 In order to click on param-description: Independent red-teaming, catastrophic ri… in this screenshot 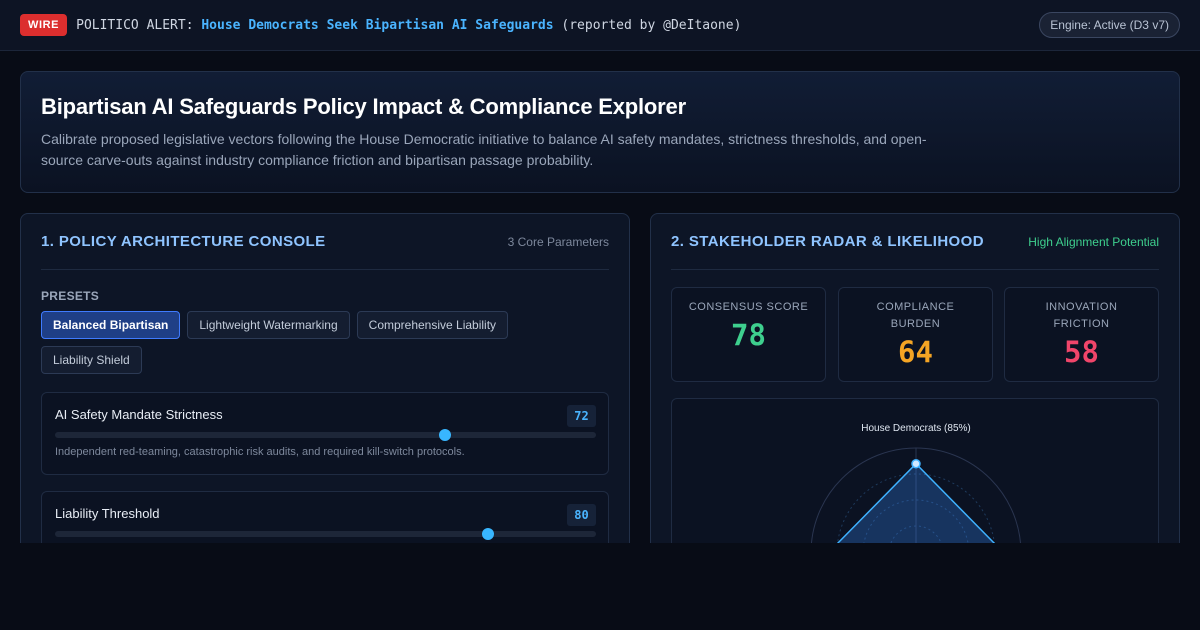, I will do `click(260, 452)`.